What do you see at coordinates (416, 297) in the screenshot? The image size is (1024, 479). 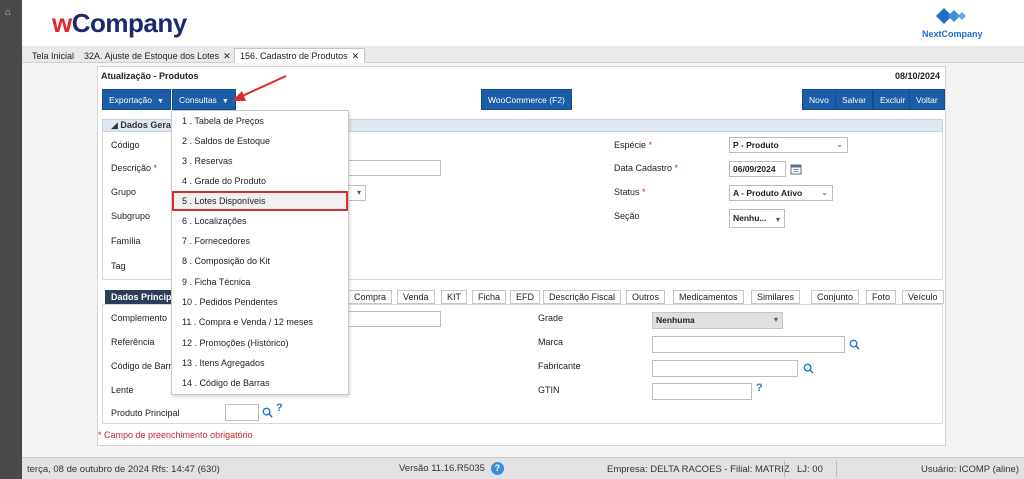 I see `tab-venda: Venda` at bounding box center [416, 297].